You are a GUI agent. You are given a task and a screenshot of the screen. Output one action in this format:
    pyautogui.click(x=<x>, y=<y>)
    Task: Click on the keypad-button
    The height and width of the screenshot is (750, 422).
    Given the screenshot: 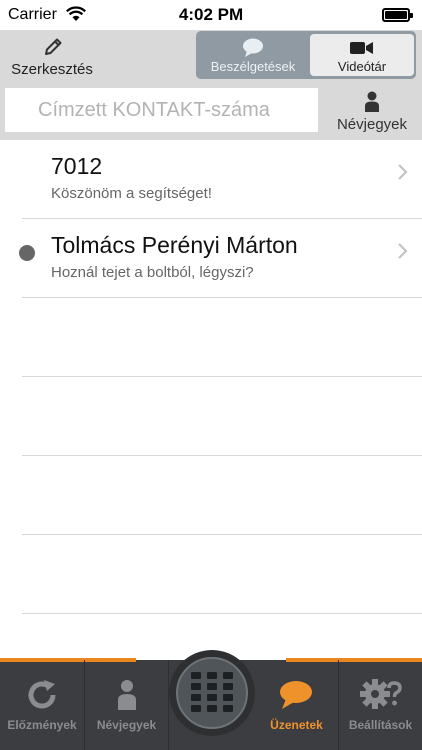 What is the action you would take?
    pyautogui.click(x=212, y=693)
    